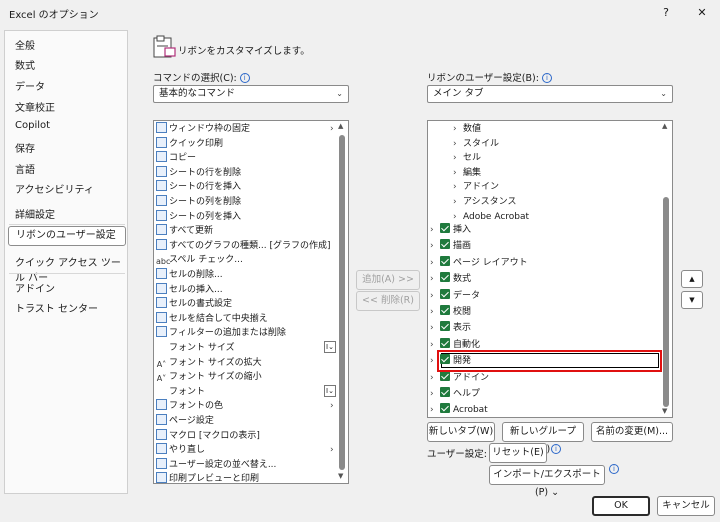 The width and height of the screenshot is (720, 522). I want to click on command-list-item: すべてのグラフの種類... [グラフの作成], so click(246, 246).